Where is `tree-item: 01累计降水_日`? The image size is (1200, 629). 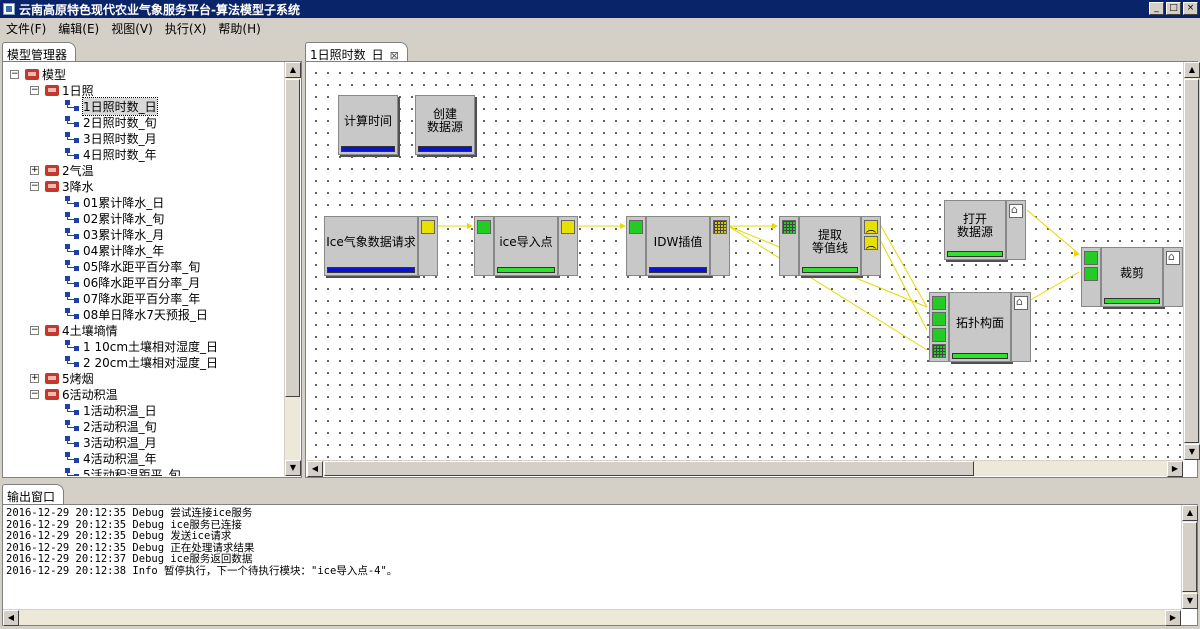 tree-item: 01累计降水_日 is located at coordinates (114, 202).